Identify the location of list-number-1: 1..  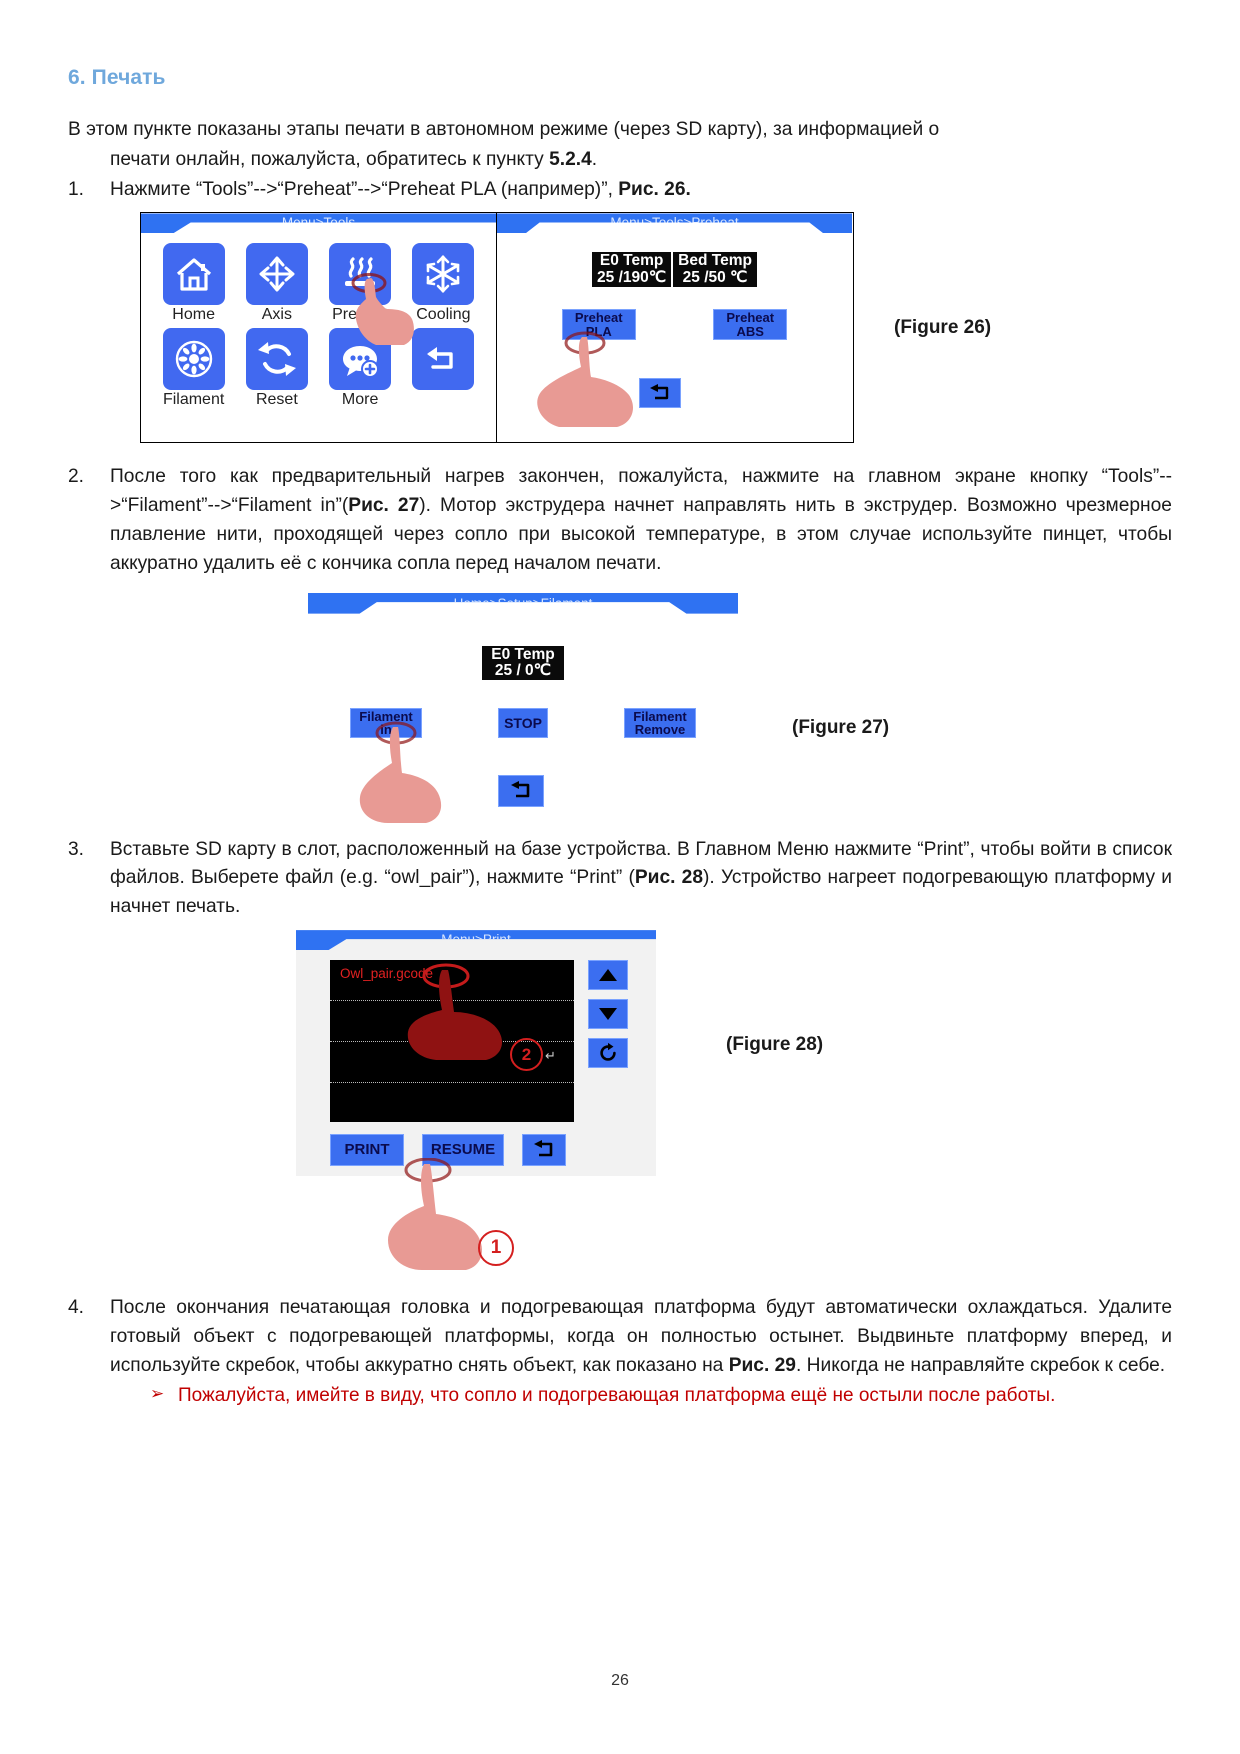
(76, 189).